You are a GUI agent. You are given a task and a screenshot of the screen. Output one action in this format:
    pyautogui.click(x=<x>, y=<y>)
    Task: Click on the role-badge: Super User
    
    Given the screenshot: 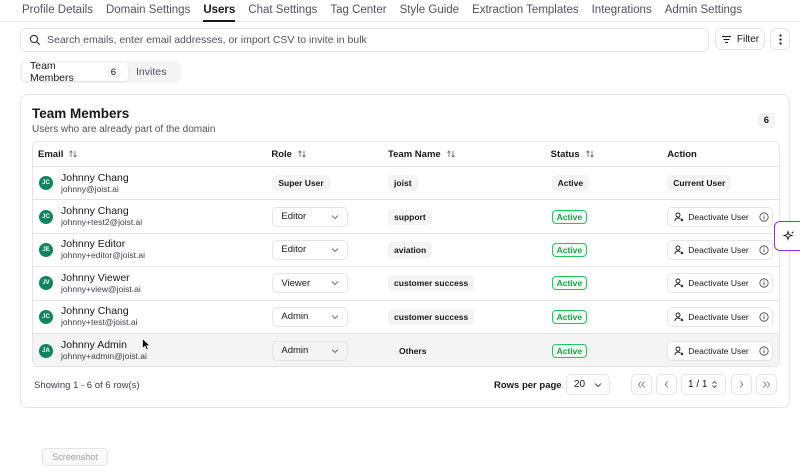 What is the action you would take?
    pyautogui.click(x=301, y=183)
    